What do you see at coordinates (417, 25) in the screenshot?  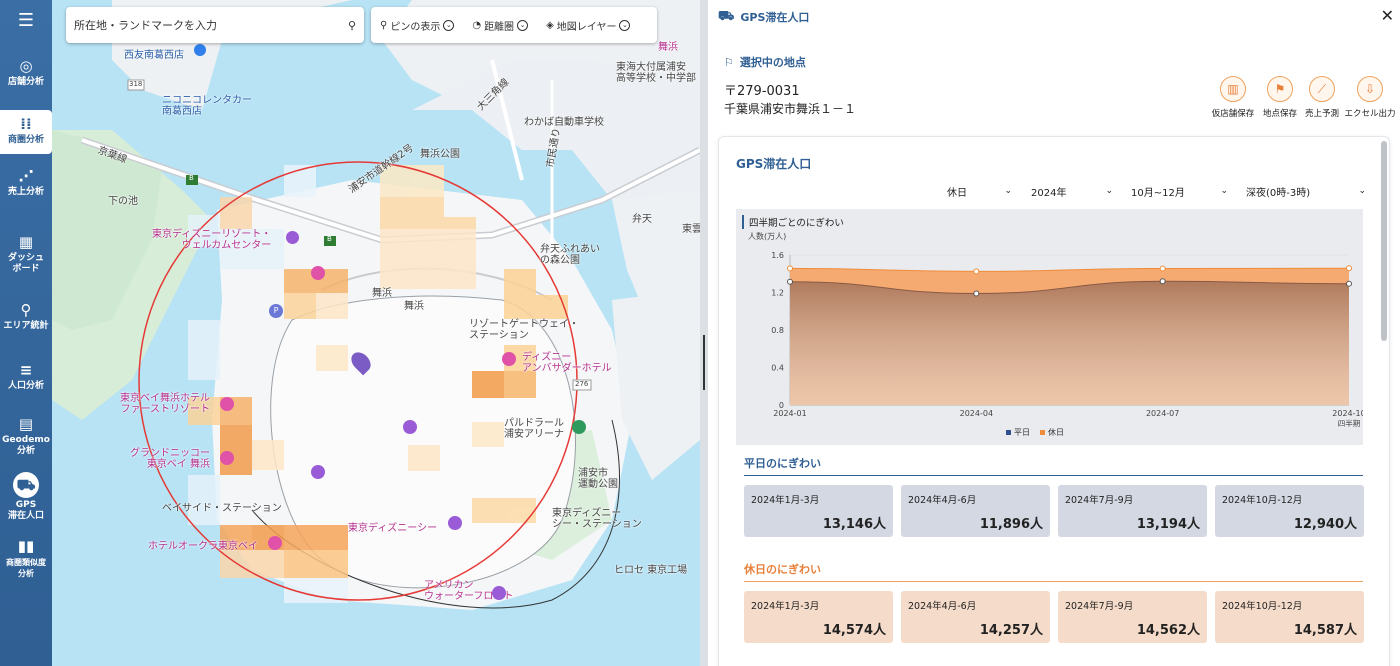 I see `pin-display-button: ⚲ ピンの表示 ⌄` at bounding box center [417, 25].